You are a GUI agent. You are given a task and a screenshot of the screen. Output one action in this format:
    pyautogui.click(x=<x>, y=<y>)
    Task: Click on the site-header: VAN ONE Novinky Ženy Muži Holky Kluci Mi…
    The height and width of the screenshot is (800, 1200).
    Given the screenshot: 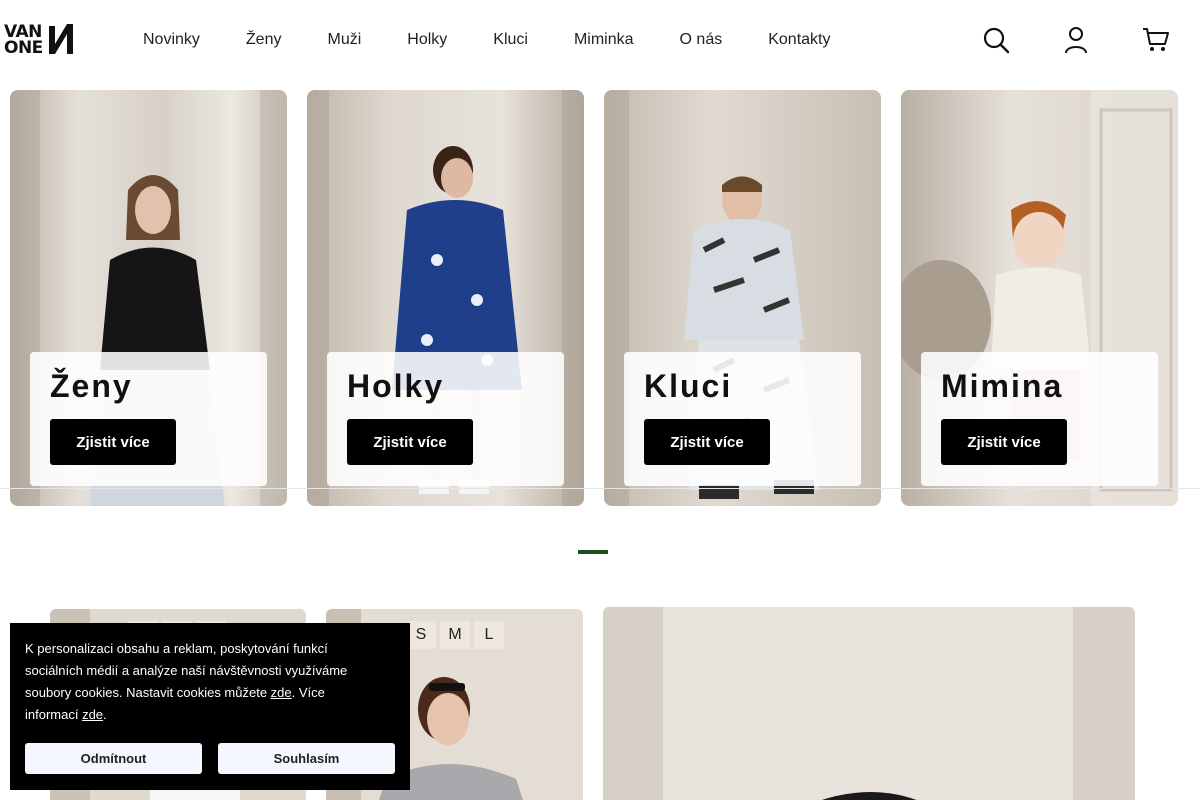 What is the action you would take?
    pyautogui.click(x=600, y=40)
    